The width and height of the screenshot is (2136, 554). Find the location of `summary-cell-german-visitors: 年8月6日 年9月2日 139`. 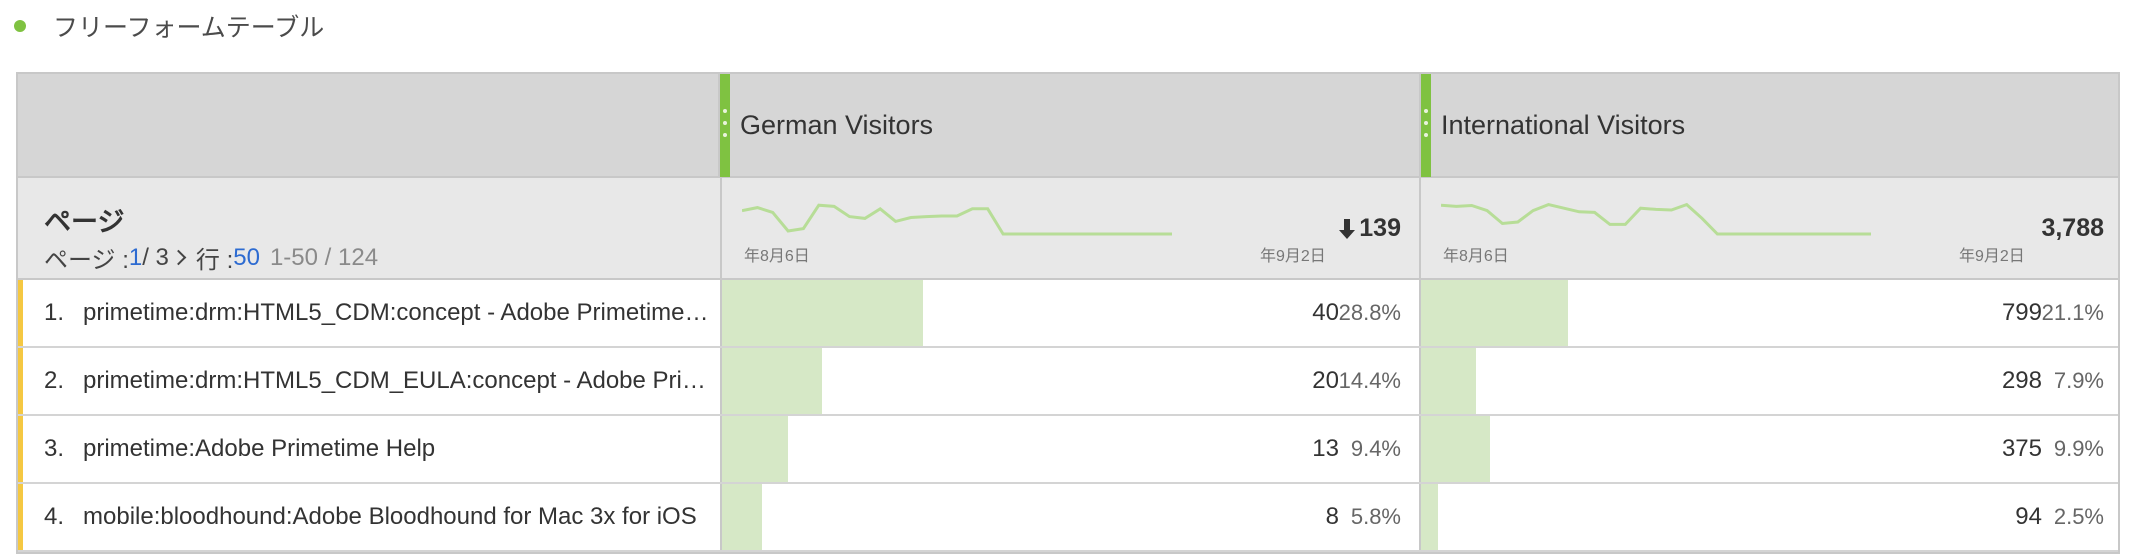

summary-cell-german-visitors: 年8月6日 年9月2日 139 is located at coordinates (1070, 228).